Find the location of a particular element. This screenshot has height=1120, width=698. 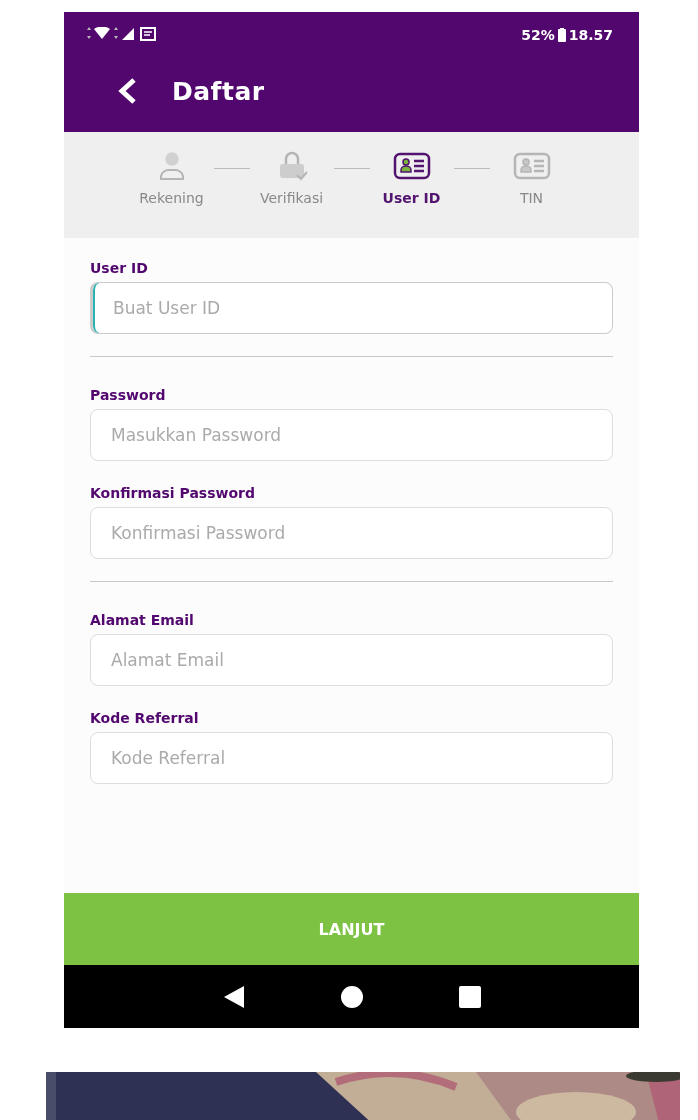

input-field: Alamat Email is located at coordinates (351, 660).